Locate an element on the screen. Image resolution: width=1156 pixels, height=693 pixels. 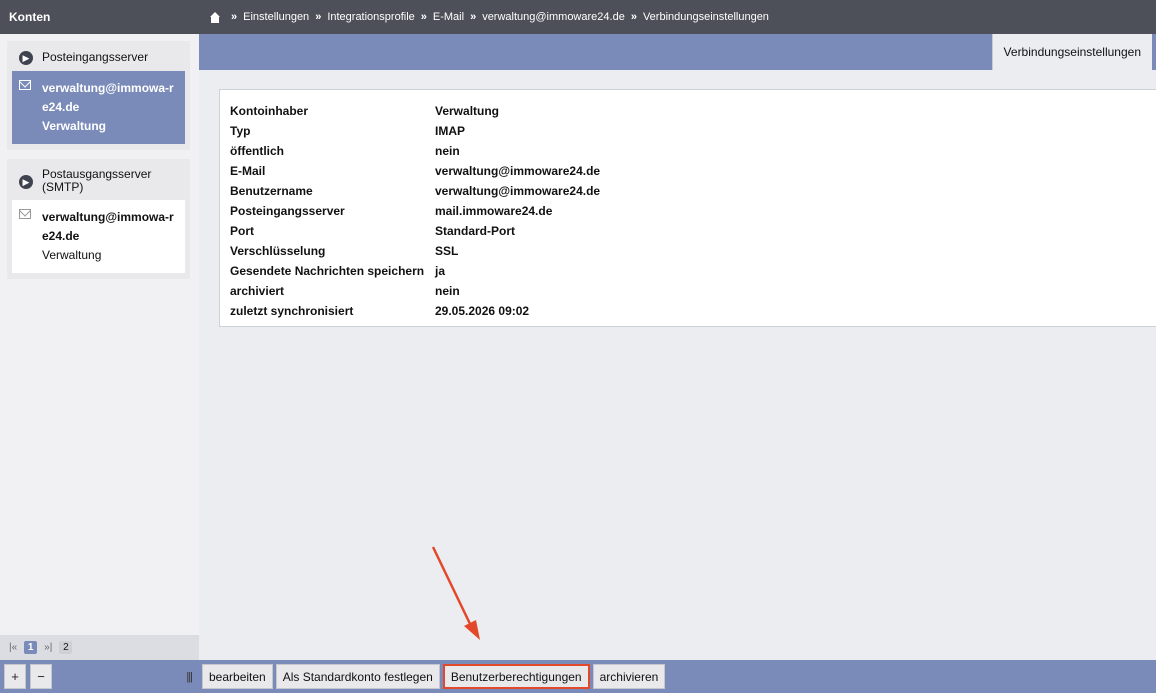
detail-label: Posteingangsserver is located at coordinates (287, 211).